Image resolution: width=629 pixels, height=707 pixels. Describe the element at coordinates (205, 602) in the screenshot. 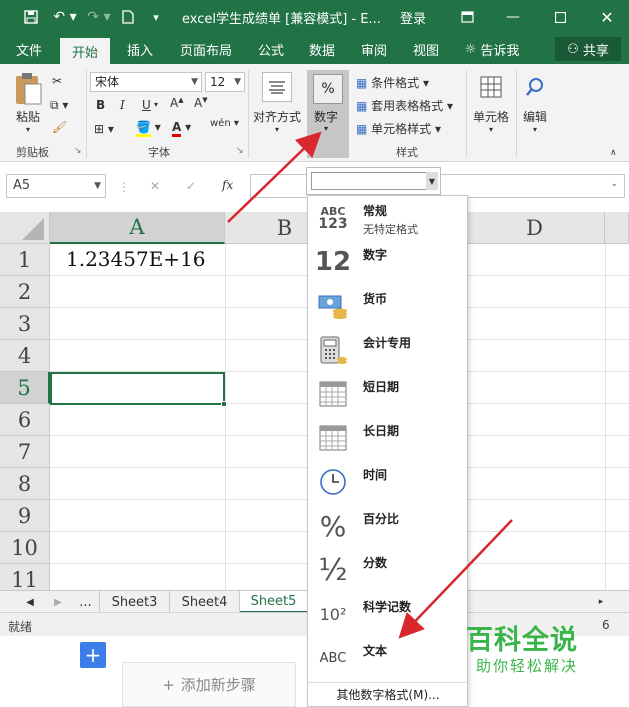

I see `sheet-tab-sheet4: Sheet4` at that location.